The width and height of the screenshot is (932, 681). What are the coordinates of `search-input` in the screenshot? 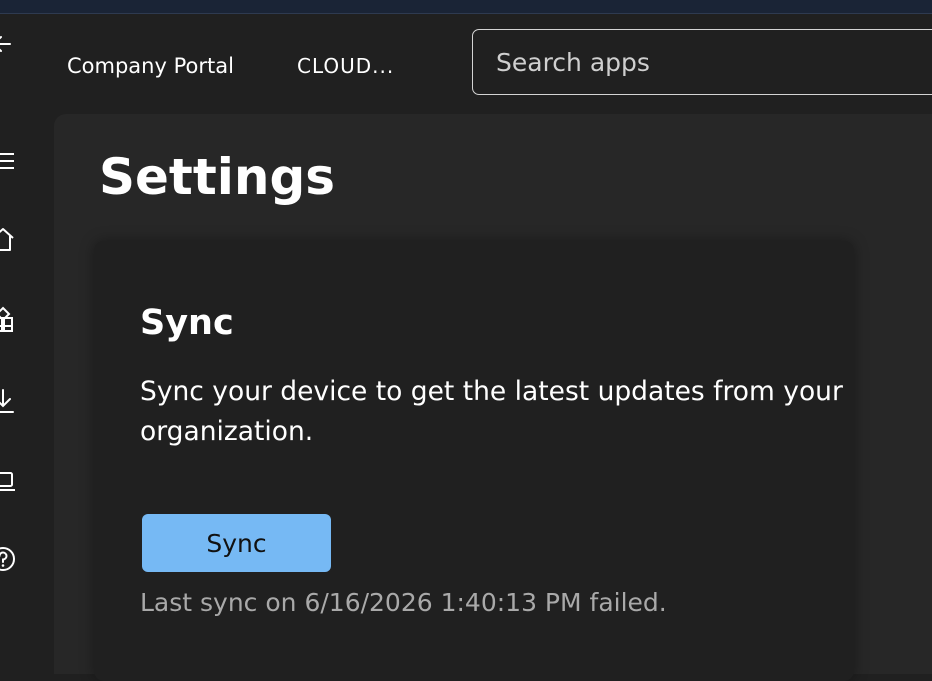 It's located at (713, 62).